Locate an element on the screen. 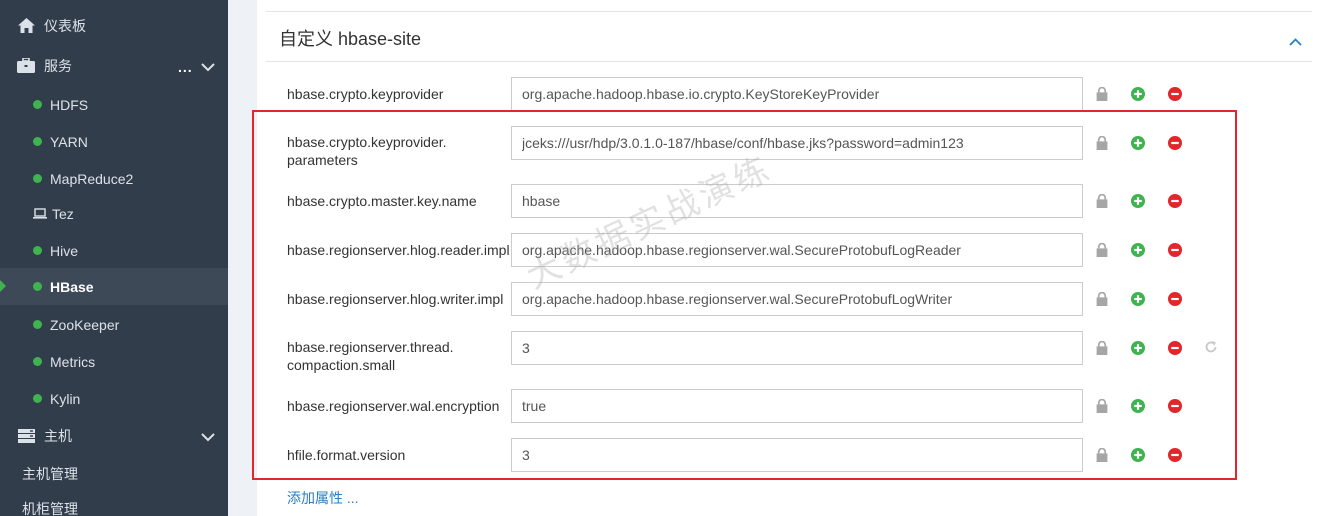 The height and width of the screenshot is (516, 1325). nav-service-hive: Hive is located at coordinates (114, 250).